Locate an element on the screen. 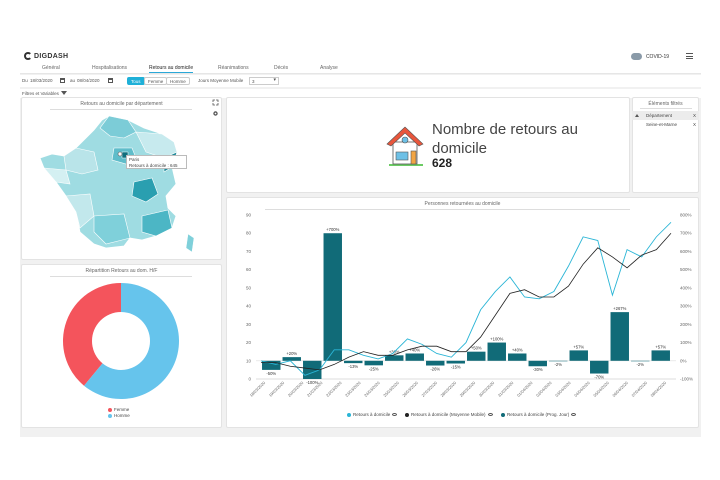 The width and height of the screenshot is (720, 480). project-label: COVID-19 is located at coordinates (657, 56).